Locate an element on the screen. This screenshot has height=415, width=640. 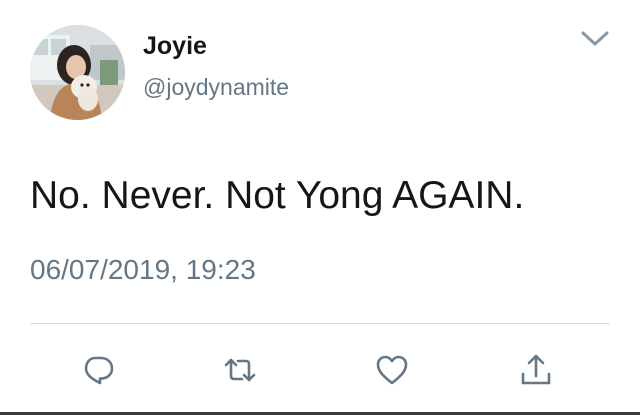
retweet-icon is located at coordinates (240, 370).